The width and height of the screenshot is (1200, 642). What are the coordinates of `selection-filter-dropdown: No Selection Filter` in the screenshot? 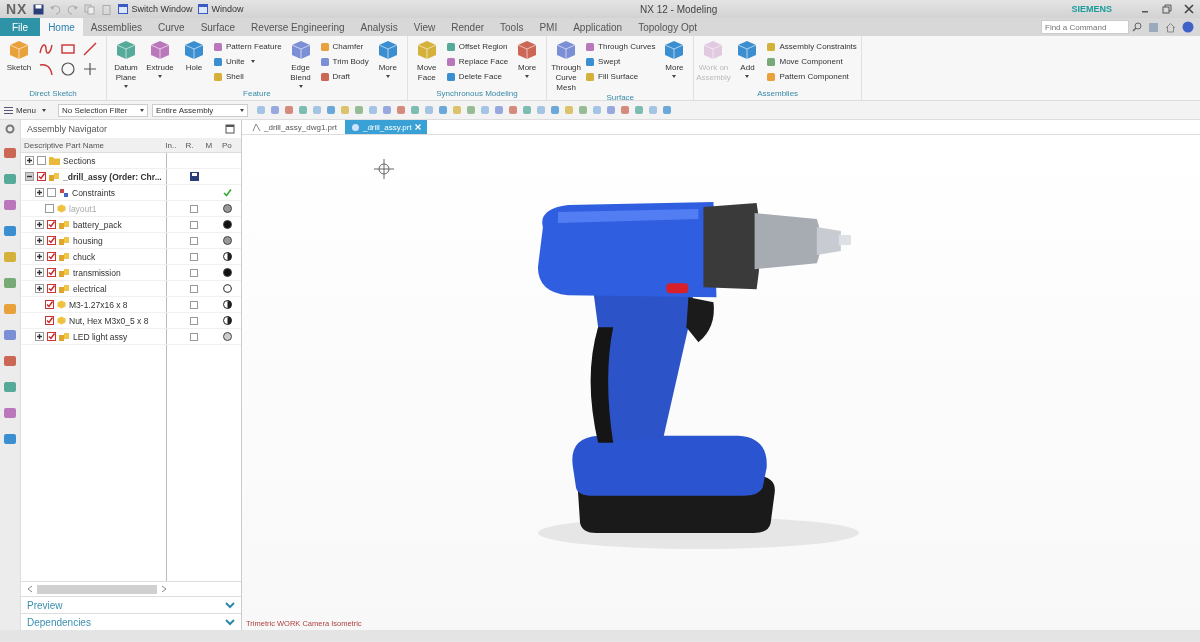 It's located at (103, 110).